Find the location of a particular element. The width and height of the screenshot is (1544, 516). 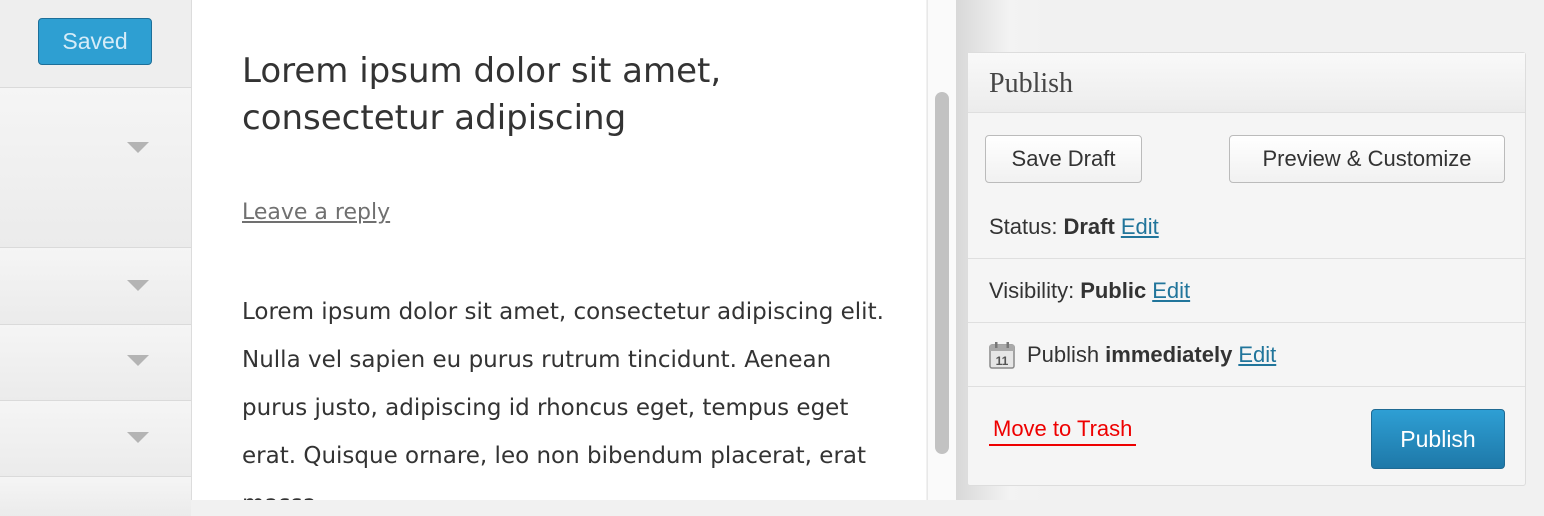

preview-scrollbar is located at coordinates (941, 250).